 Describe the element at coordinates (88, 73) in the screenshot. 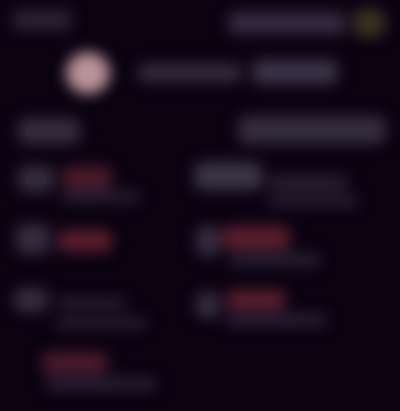

I see `avatar` at that location.